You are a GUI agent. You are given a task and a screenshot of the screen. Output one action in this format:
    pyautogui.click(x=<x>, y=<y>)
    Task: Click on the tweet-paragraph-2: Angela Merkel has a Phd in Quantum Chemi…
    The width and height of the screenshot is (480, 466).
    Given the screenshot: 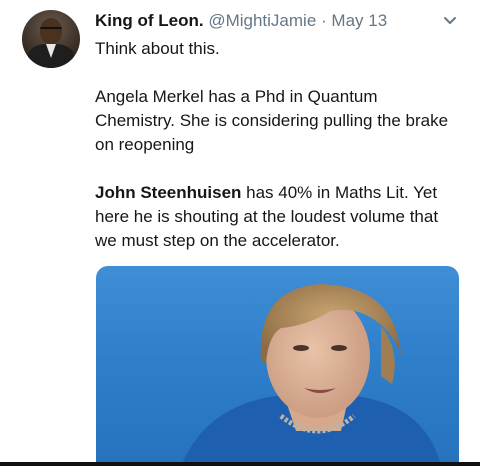 What is the action you would take?
    pyautogui.click(x=272, y=120)
    